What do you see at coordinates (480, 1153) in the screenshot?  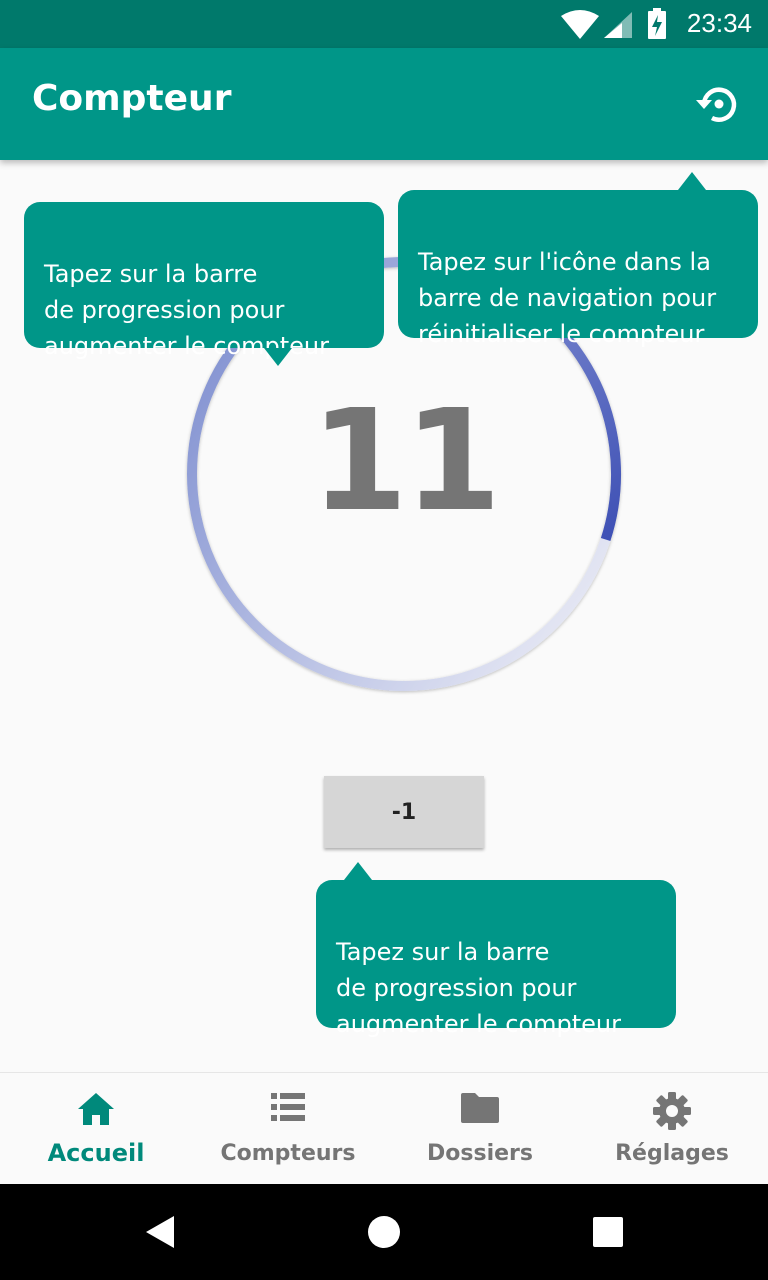 I see `nav-label-dossiers: Dossiers` at bounding box center [480, 1153].